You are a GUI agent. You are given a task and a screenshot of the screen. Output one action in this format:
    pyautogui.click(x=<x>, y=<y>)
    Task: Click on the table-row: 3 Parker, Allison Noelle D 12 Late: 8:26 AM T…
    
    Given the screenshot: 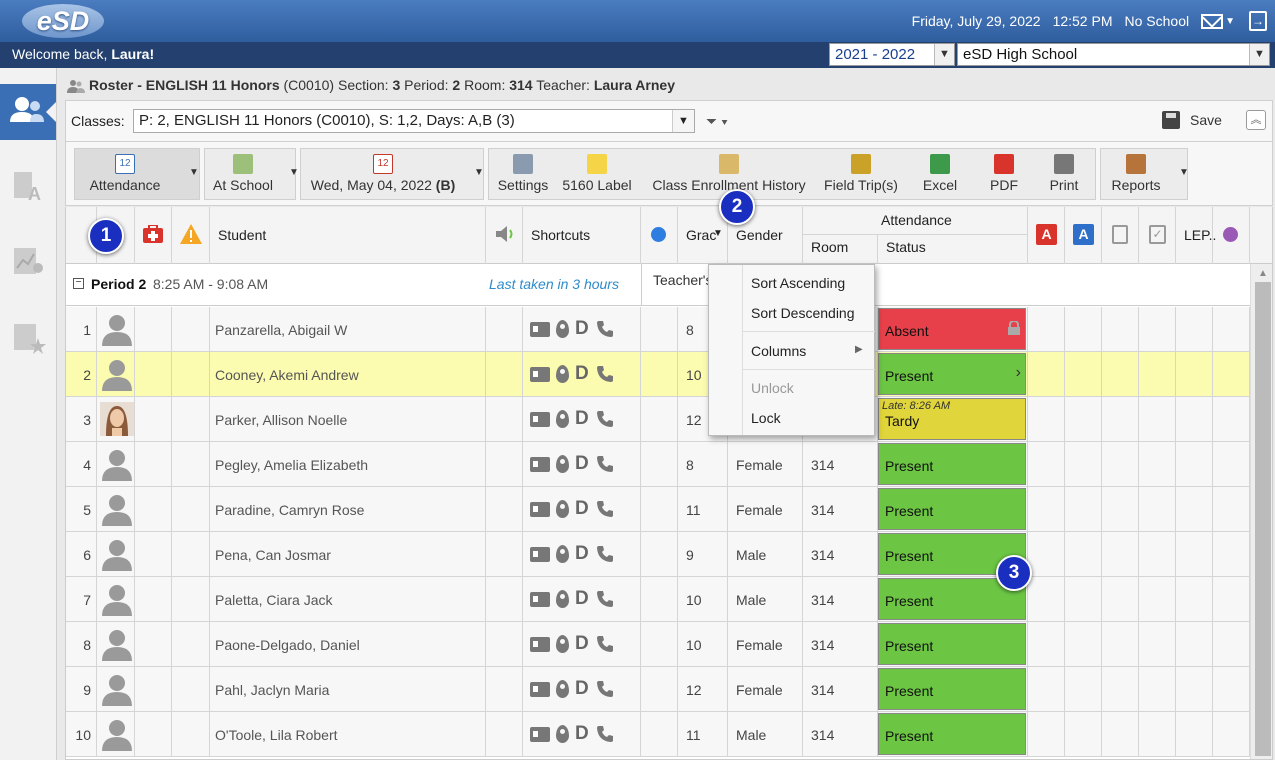 What is the action you would take?
    pyautogui.click(x=658, y=419)
    